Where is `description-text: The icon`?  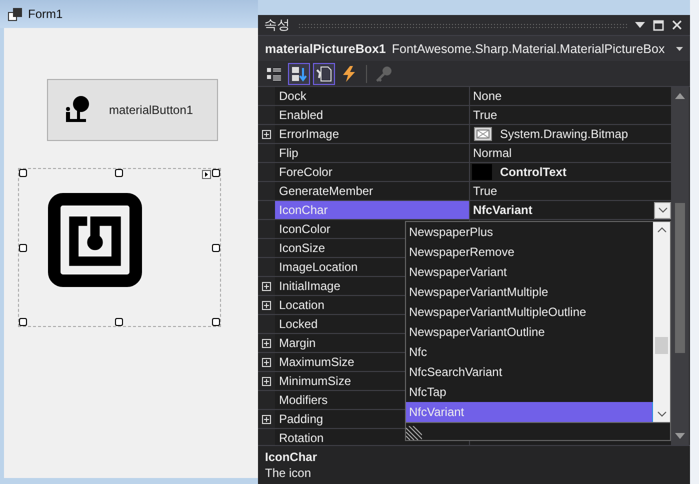
description-text: The icon is located at coordinates (288, 473).